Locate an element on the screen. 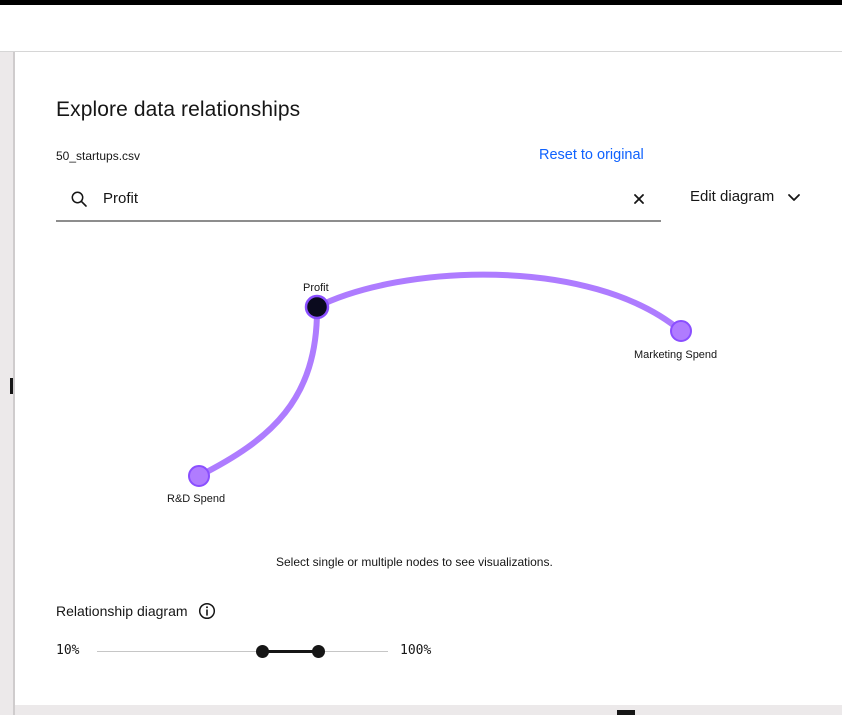 The width and height of the screenshot is (842, 715). relationship-diagram-heading: Relationship diagram is located at coordinates (136, 611).